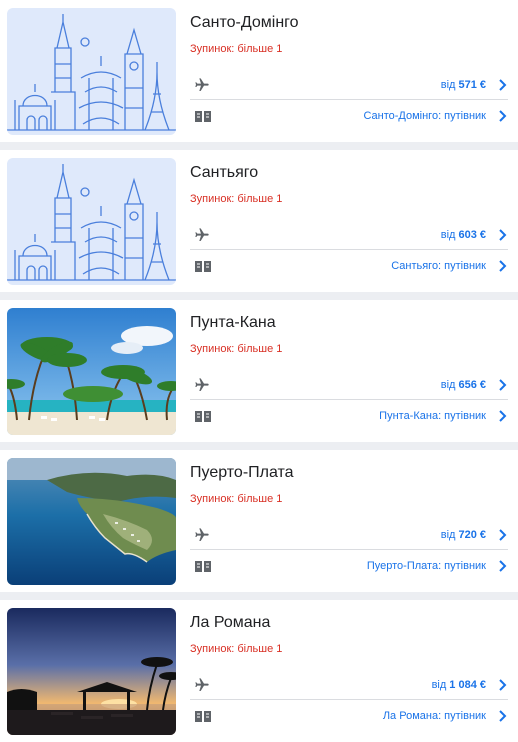 Image resolution: width=518 pixels, height=742 pixels. What do you see at coordinates (224, 173) in the screenshot?
I see `destination-title: Сантьяго` at bounding box center [224, 173].